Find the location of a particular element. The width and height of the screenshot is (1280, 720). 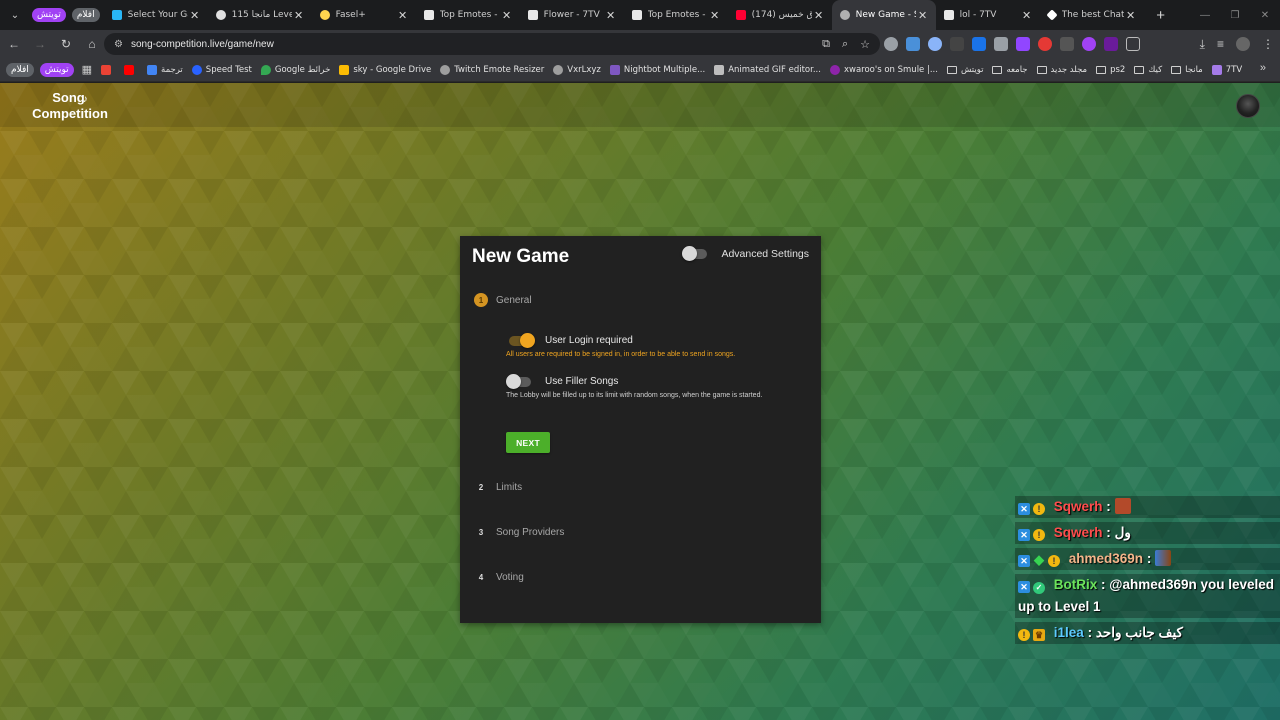

bookmark-group-movies: افلام is located at coordinates (20, 69).